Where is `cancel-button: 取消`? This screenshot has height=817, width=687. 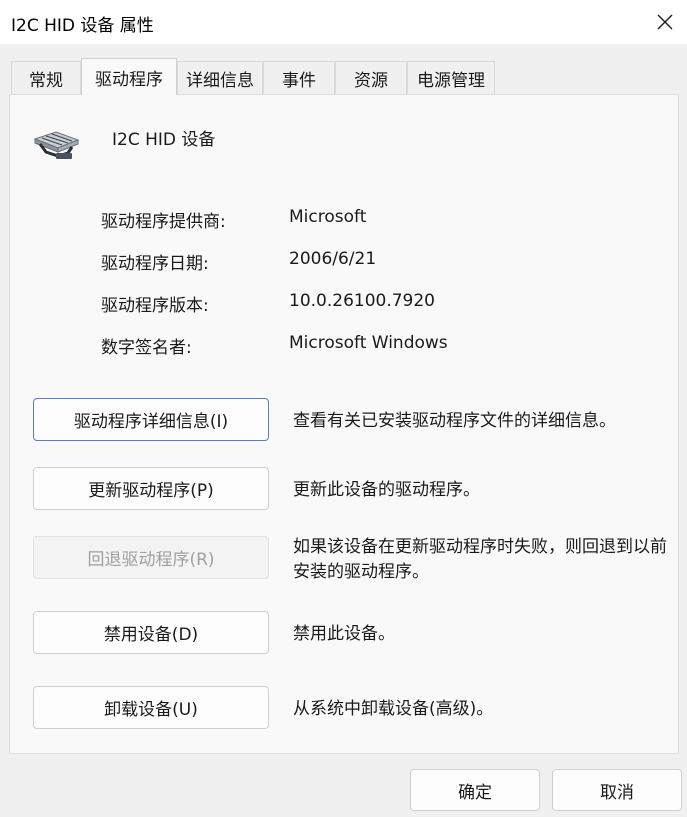 cancel-button: 取消 is located at coordinates (617, 790).